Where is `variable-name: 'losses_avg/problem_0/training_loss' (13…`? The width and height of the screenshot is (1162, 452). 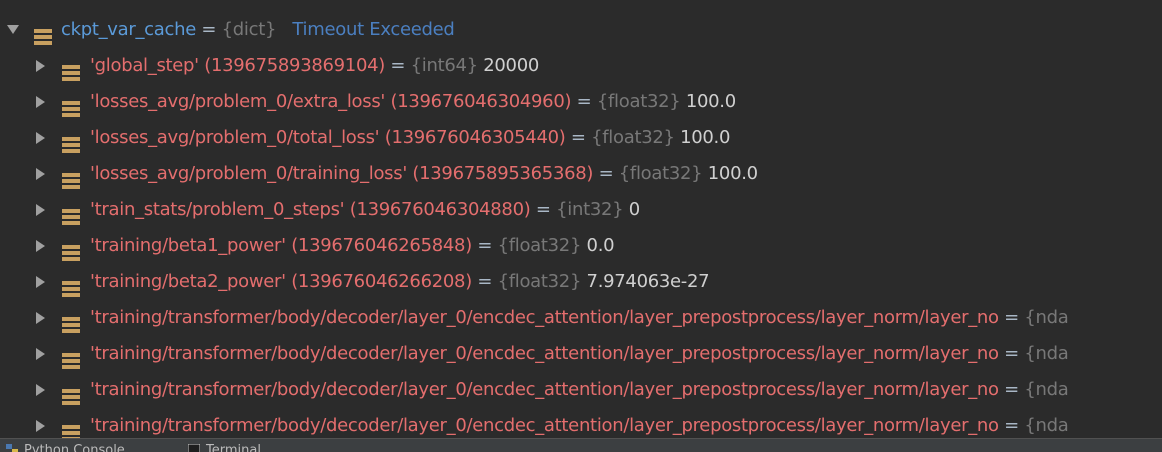 variable-name: 'losses_avg/problem_0/training_loss' (13… is located at coordinates (342, 173).